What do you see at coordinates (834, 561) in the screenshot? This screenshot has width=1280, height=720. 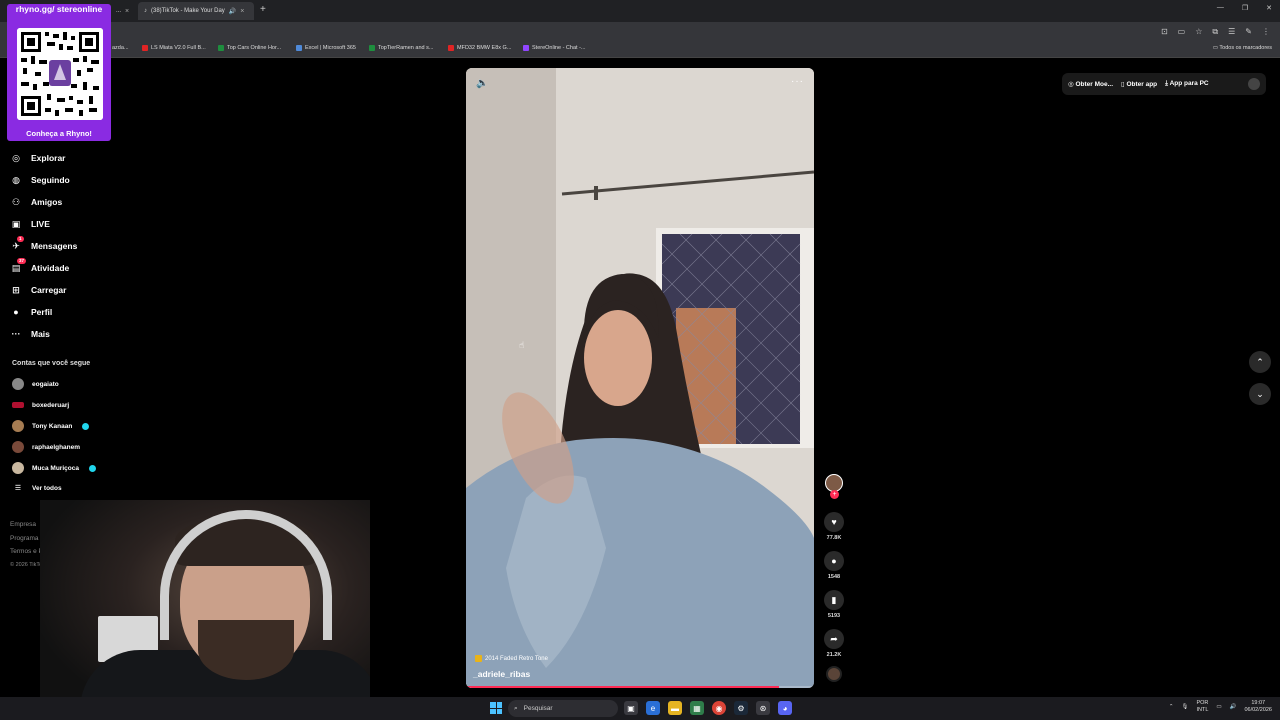 I see `comment-icon: ●` at bounding box center [834, 561].